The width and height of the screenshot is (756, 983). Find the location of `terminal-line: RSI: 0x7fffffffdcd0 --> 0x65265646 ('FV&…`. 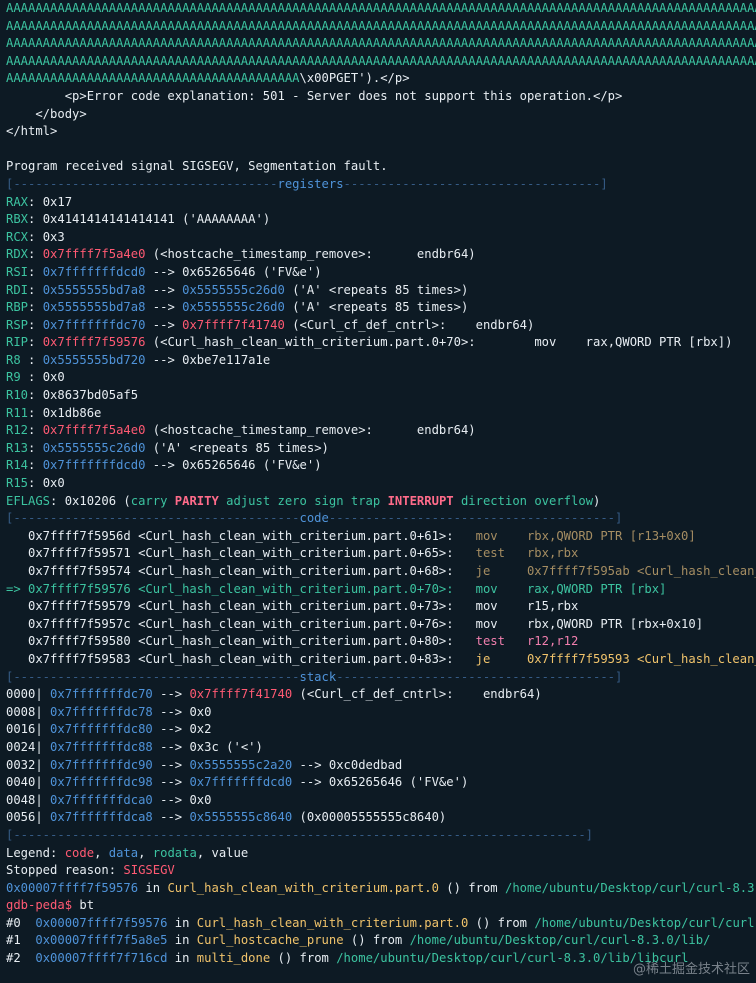

terminal-line: RSI: 0x7fffffffdcd0 --> 0x65265646 ('FV&… is located at coordinates (378, 273).